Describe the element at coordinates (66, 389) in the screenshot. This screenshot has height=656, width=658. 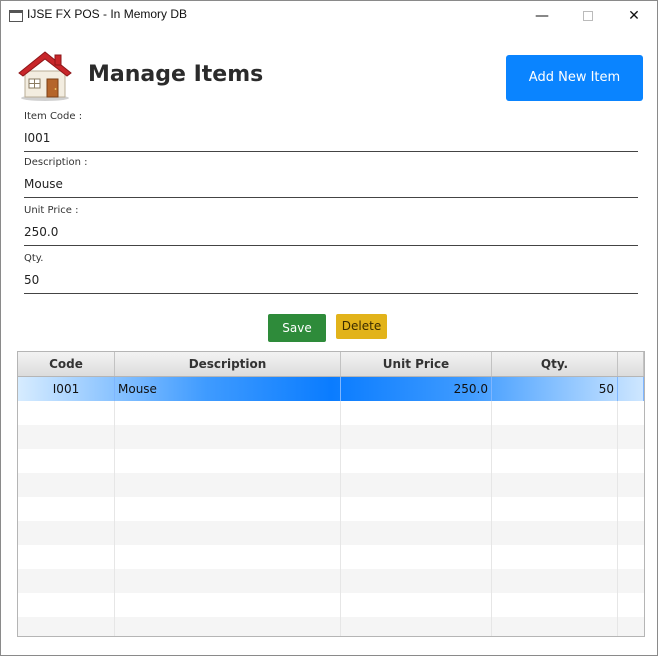
I see `cell-code: I001` at that location.